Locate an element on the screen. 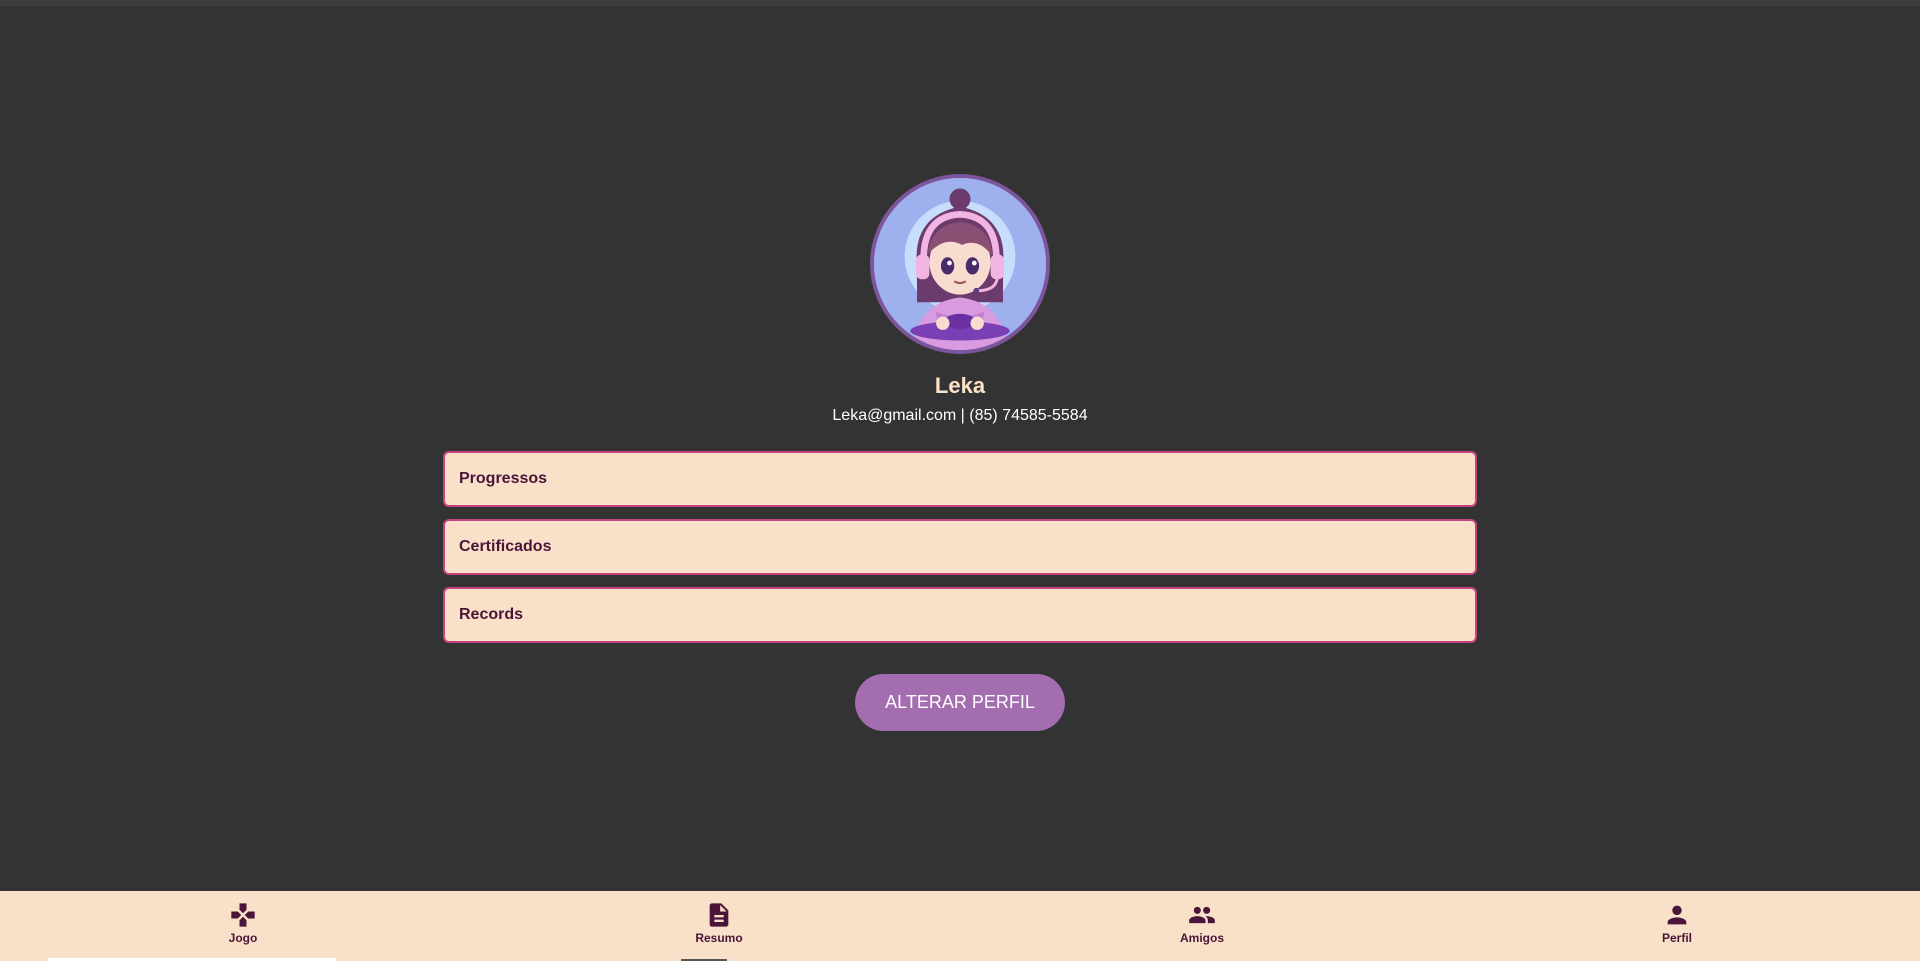 The width and height of the screenshot is (1920, 961). menu-item-certificados: Certificados is located at coordinates (960, 547).